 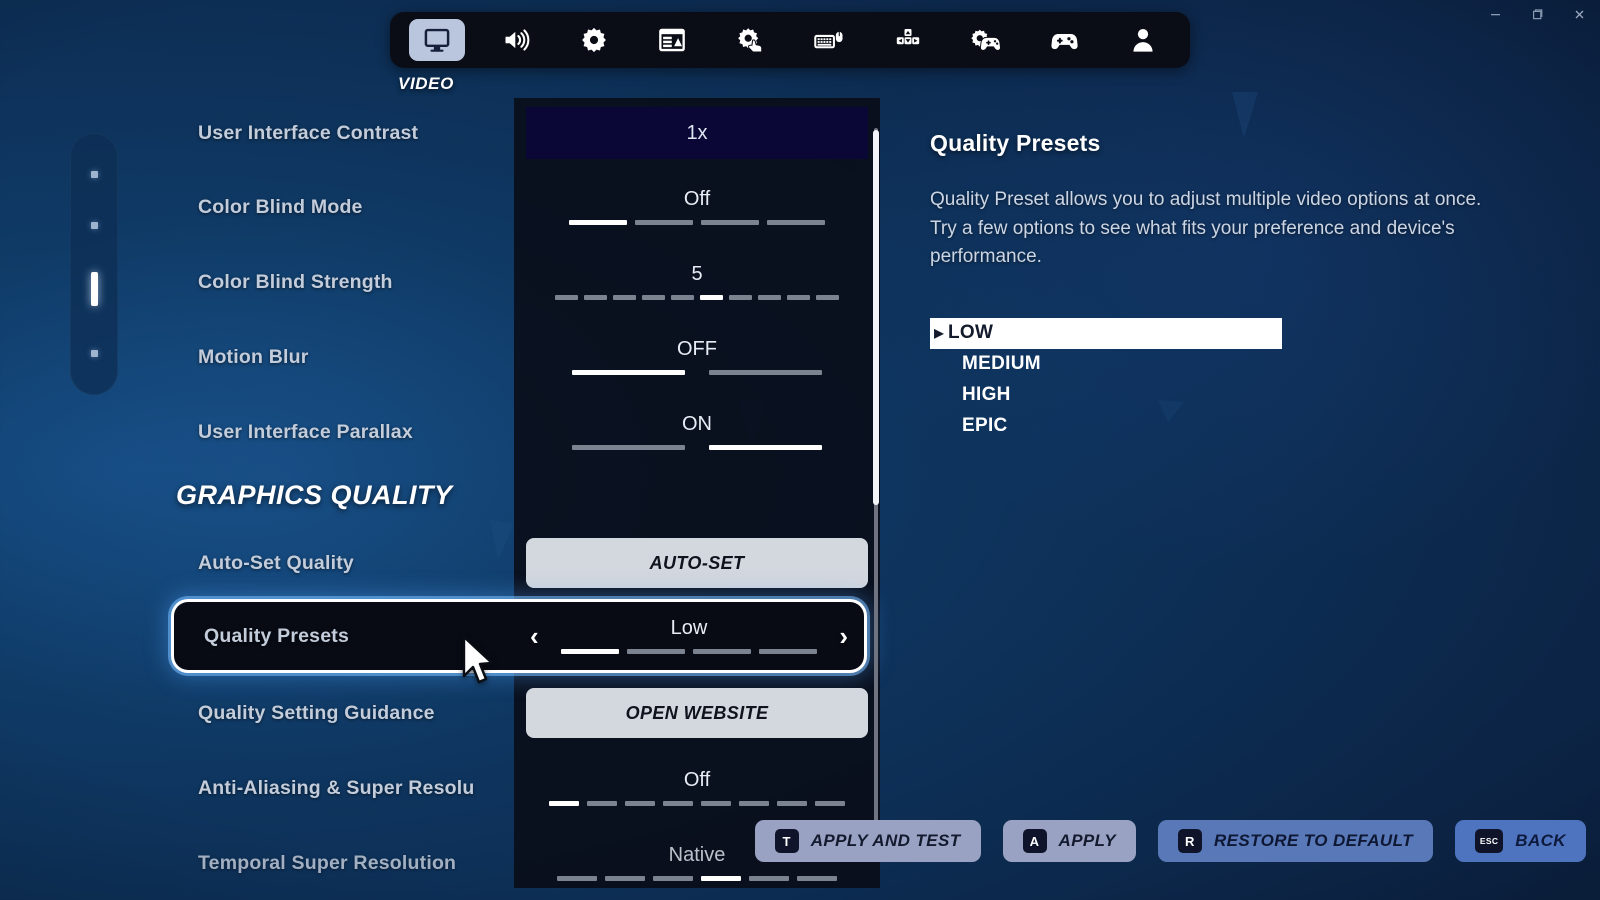 What do you see at coordinates (1143, 40) in the screenshot?
I see `tab-account` at bounding box center [1143, 40].